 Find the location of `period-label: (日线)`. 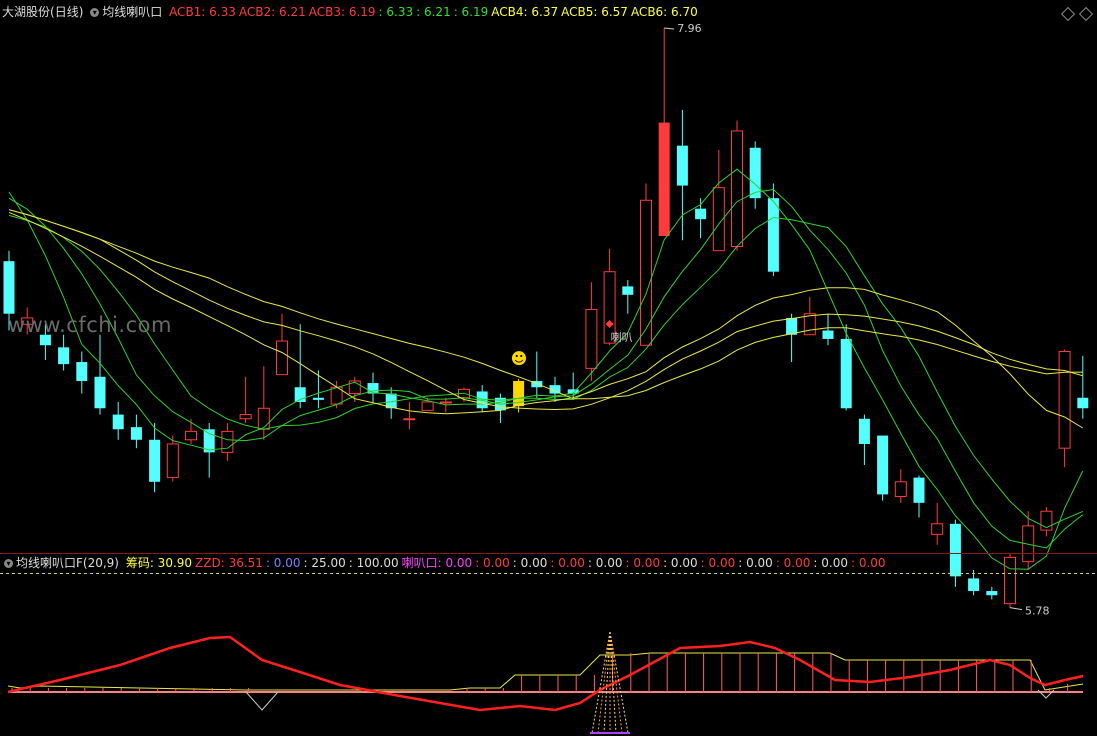

period-label: (日线) is located at coordinates (67, 12).